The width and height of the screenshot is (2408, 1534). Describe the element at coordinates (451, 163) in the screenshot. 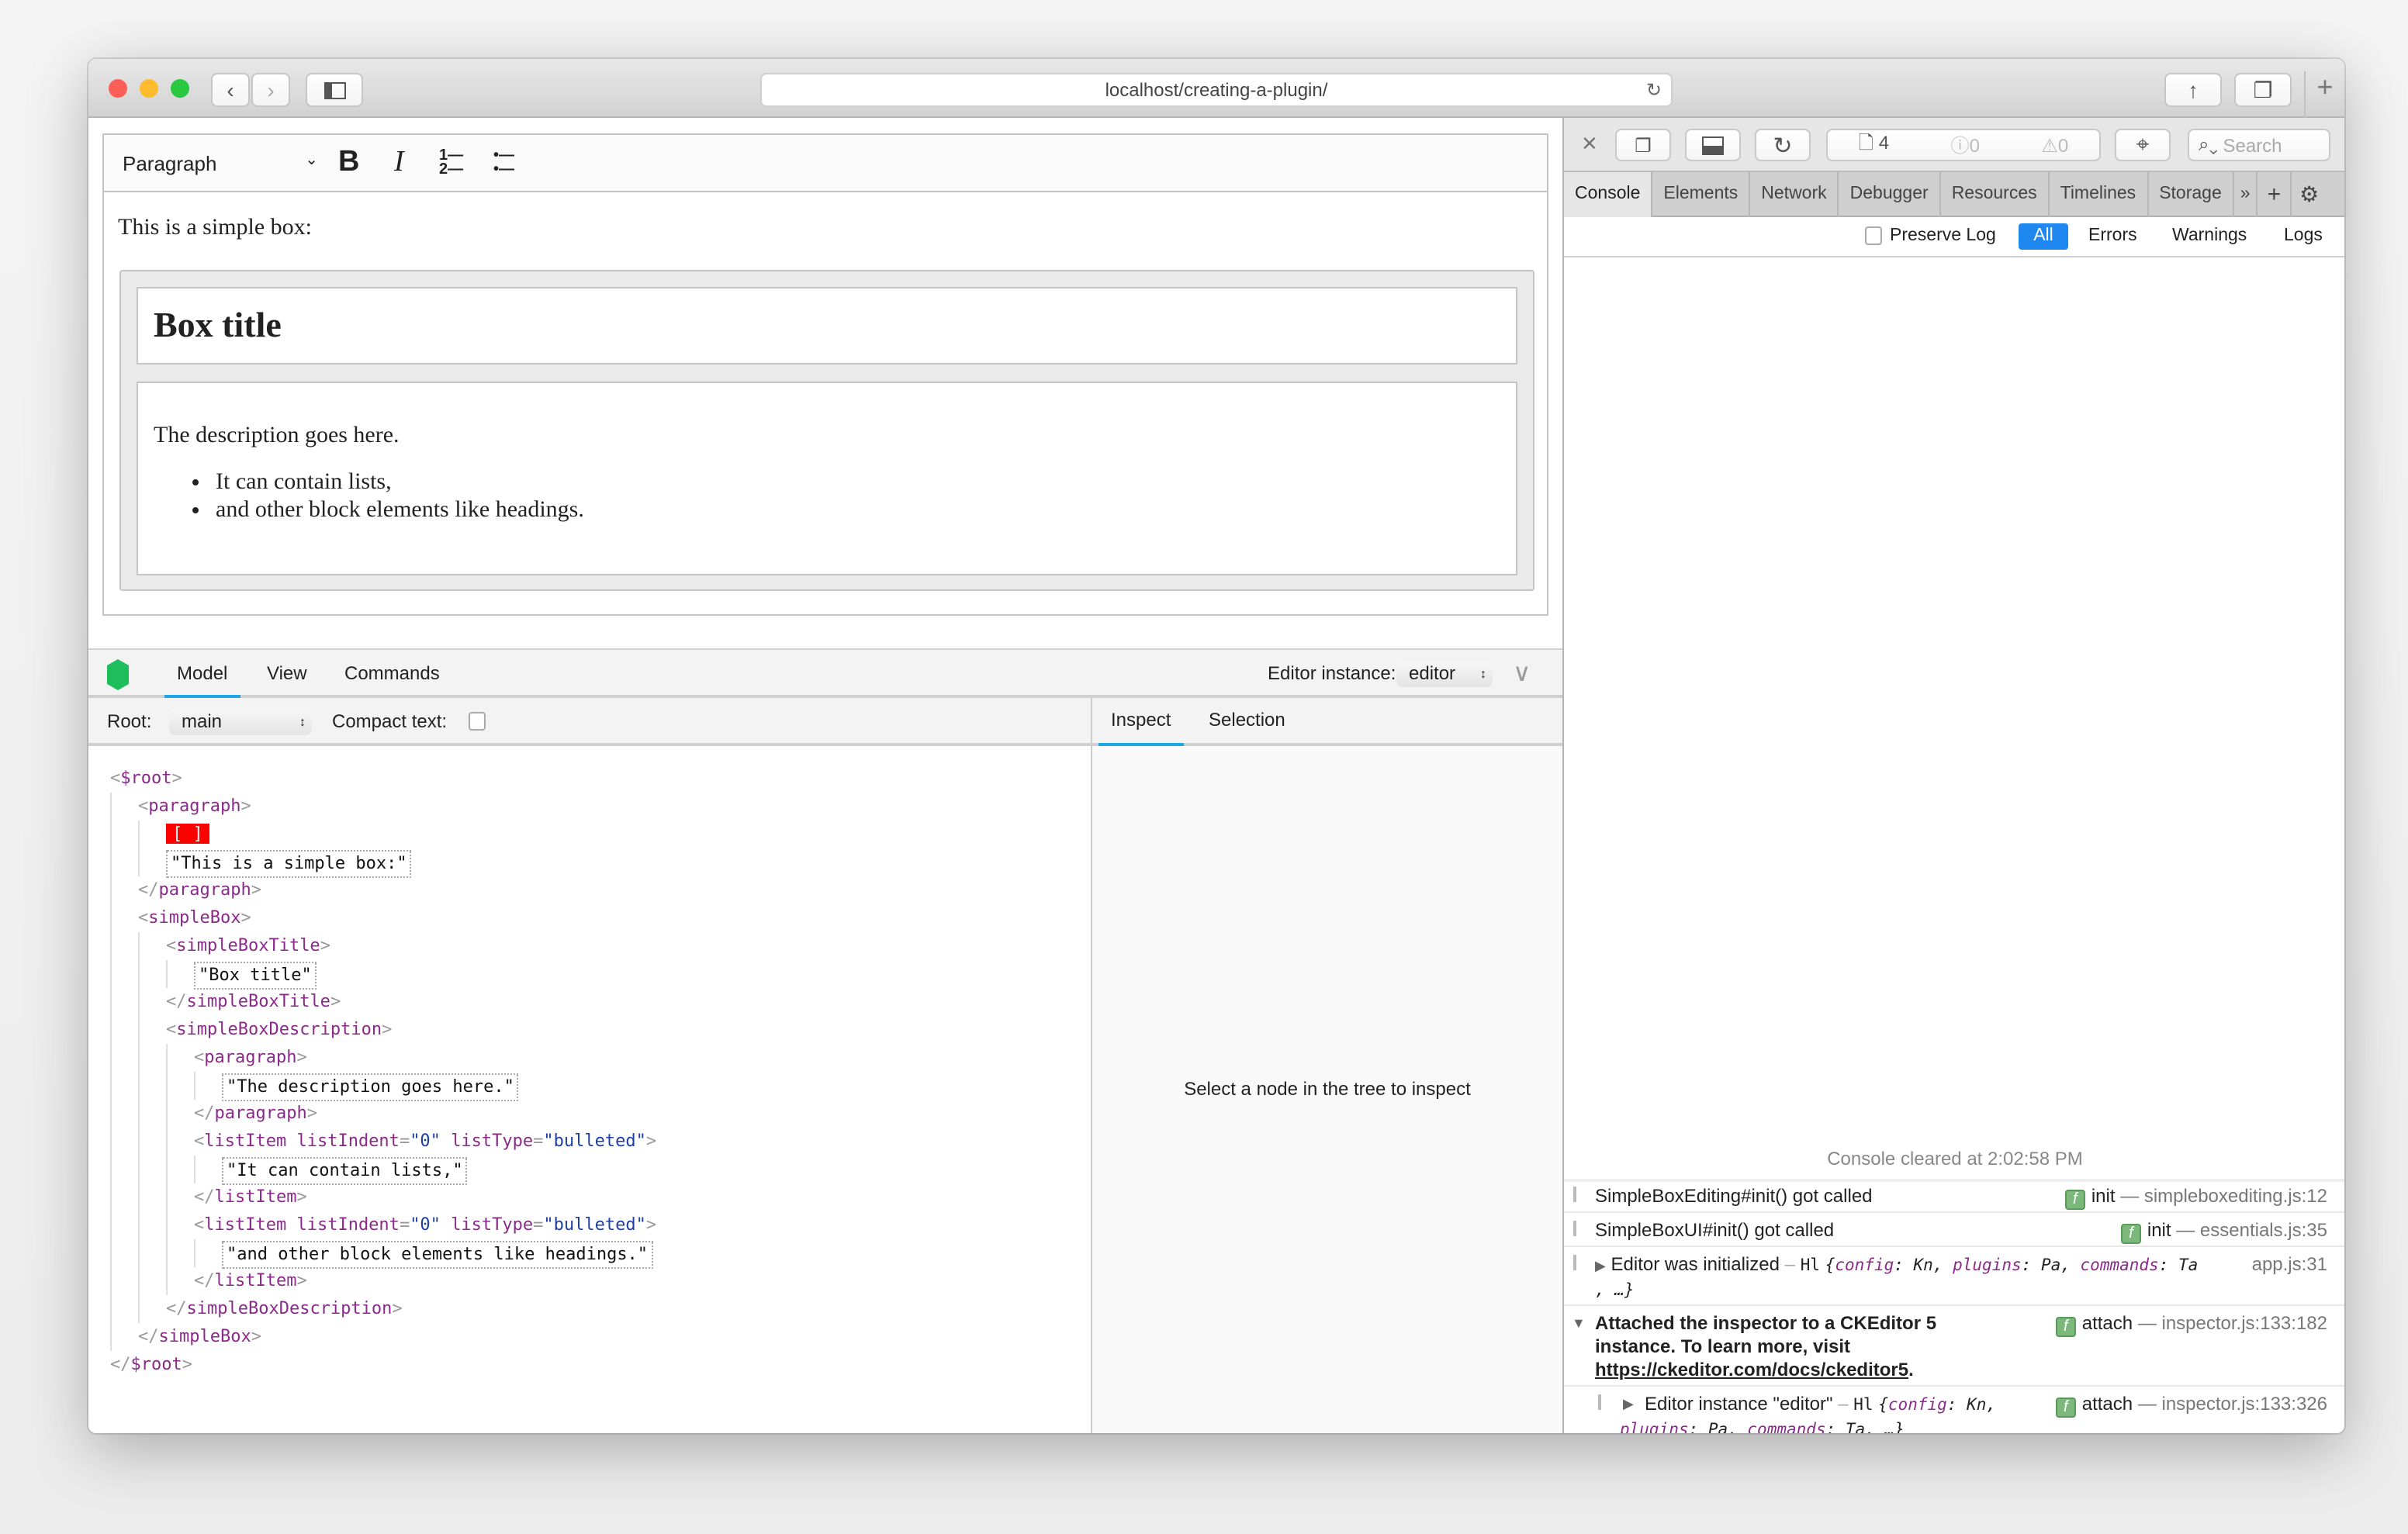

I see `numbered-list-button: 1— 2—` at that location.